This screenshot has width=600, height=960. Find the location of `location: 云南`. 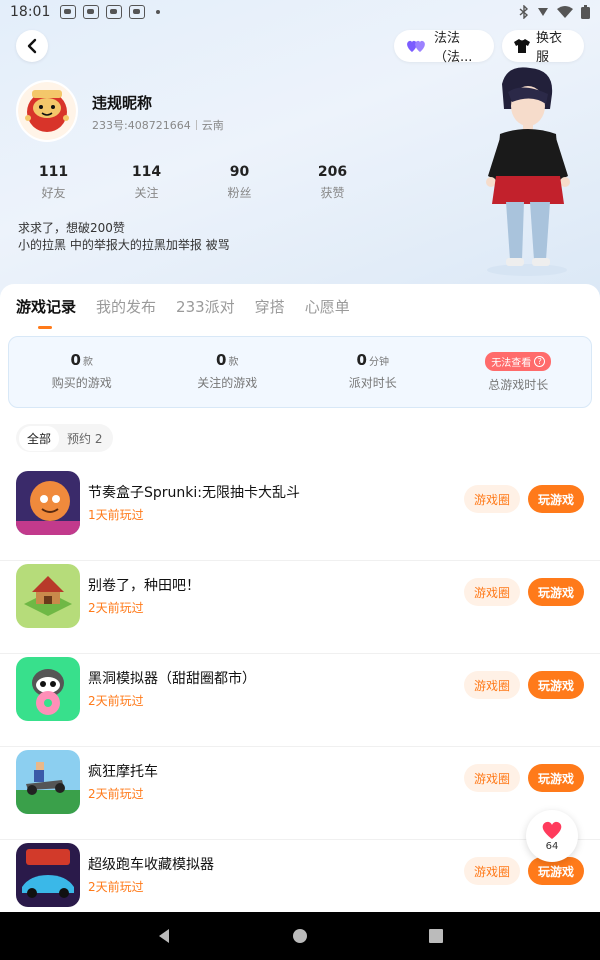

location: 云南 is located at coordinates (212, 125).